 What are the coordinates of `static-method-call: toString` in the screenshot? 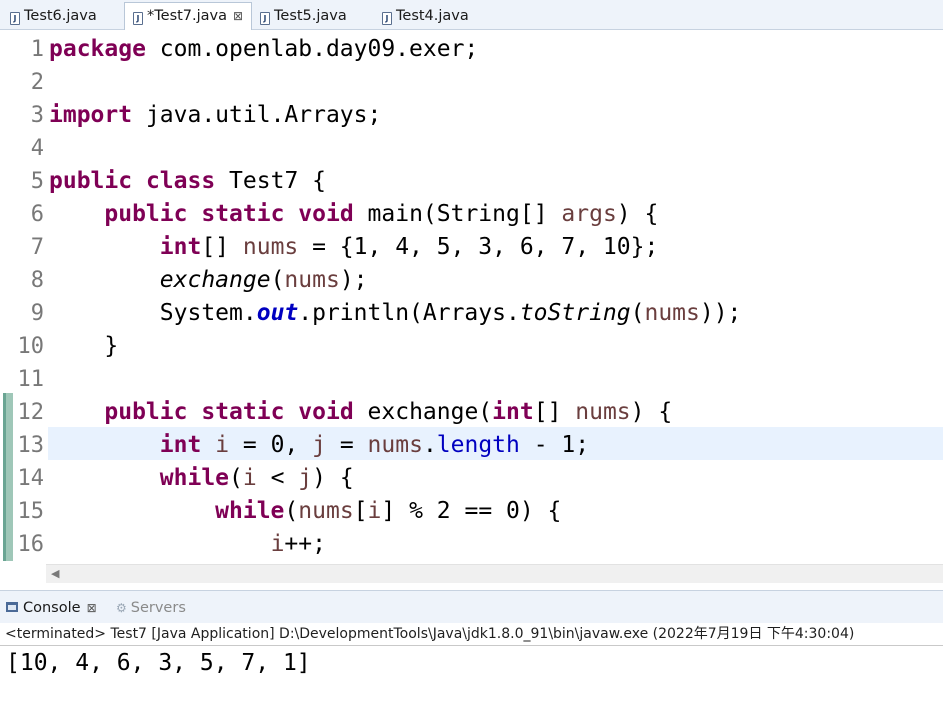 It's located at (575, 313).